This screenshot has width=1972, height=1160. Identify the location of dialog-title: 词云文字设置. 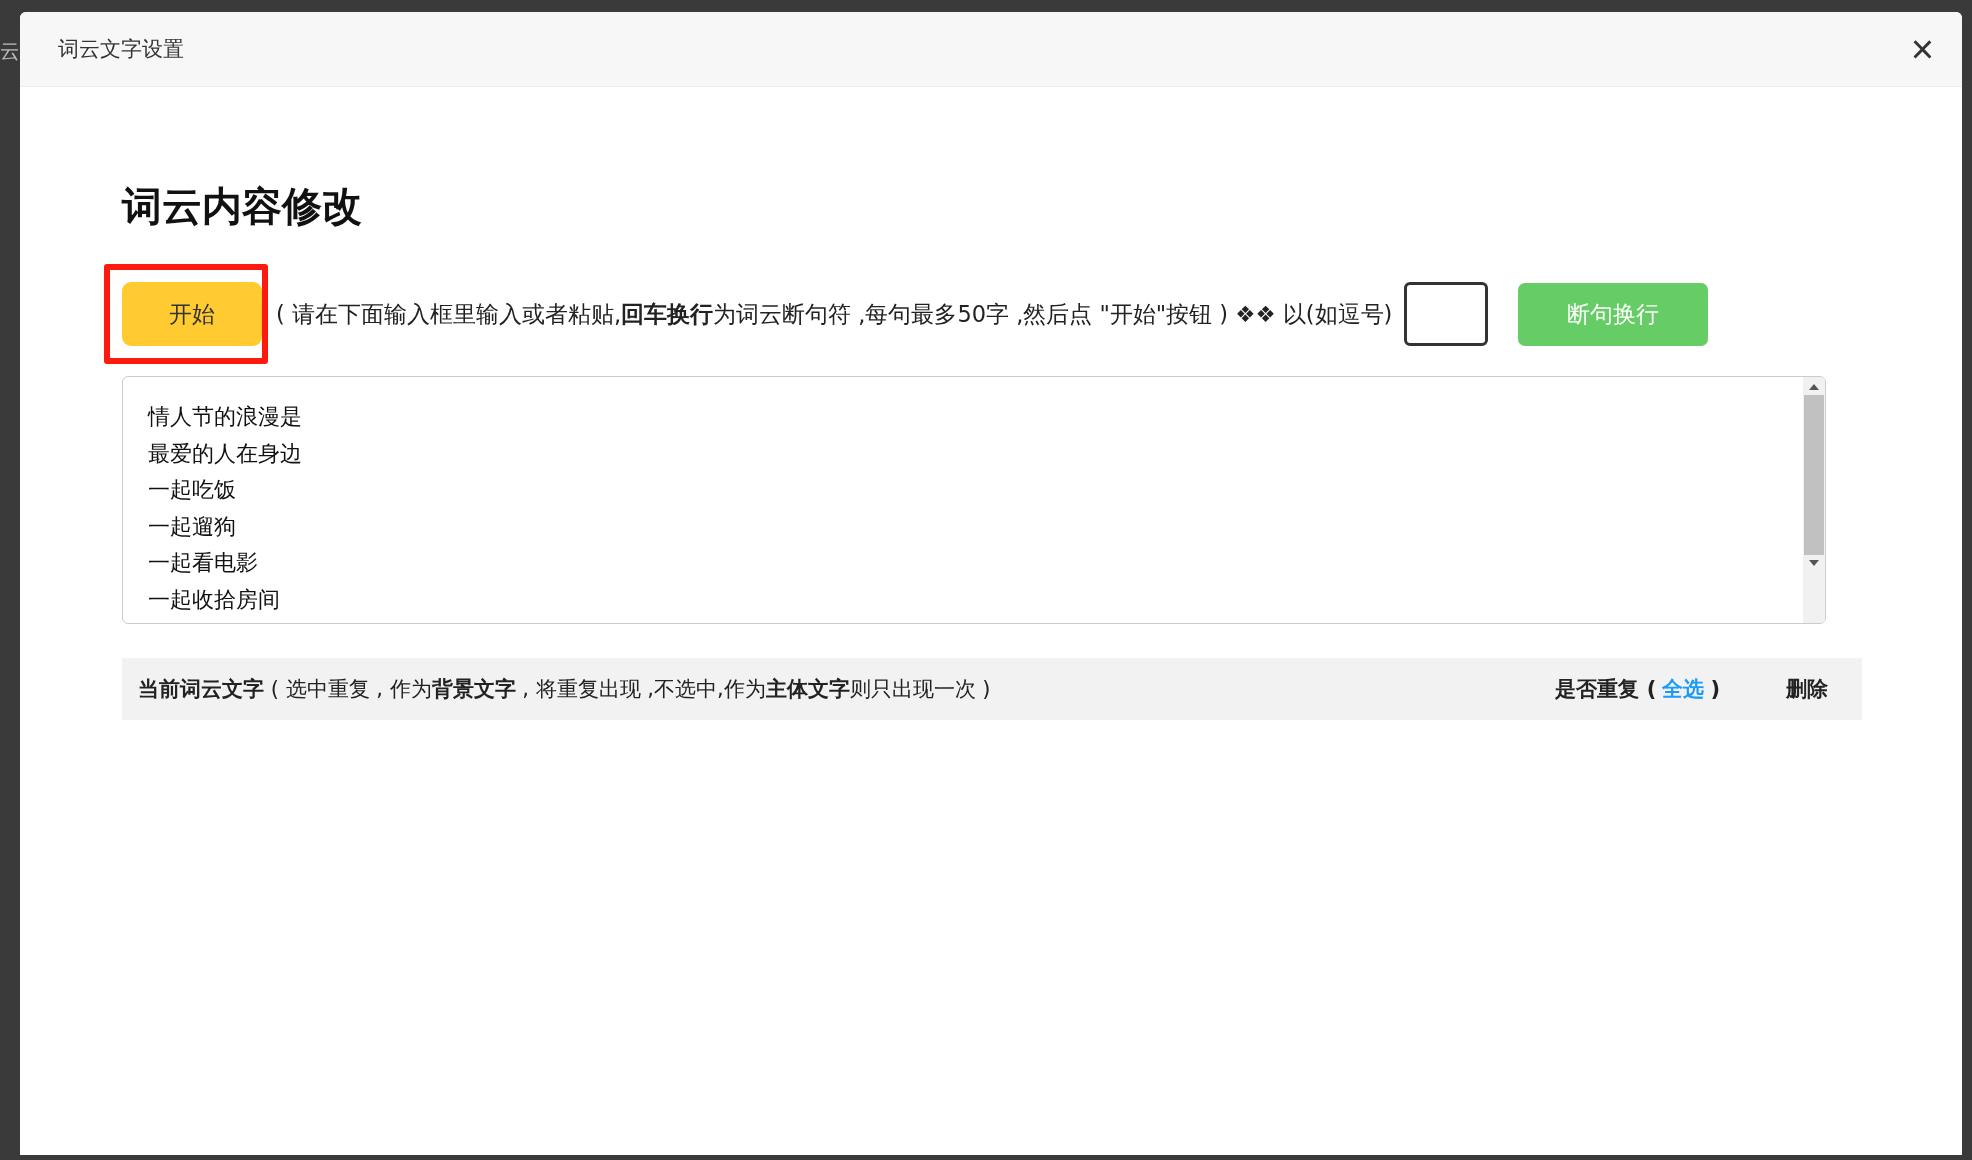
(121, 49).